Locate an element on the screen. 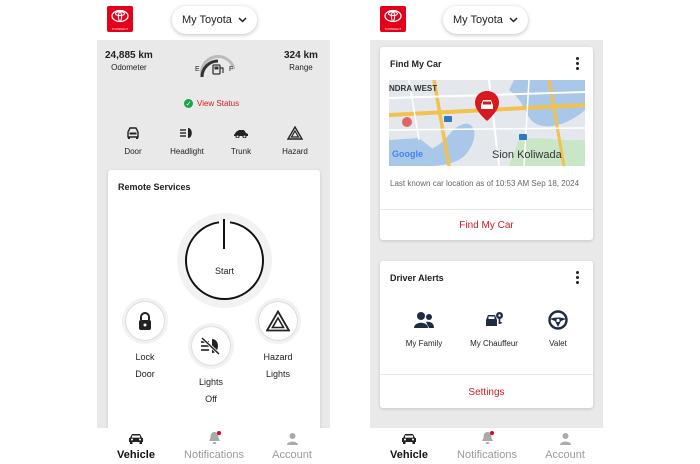 The image size is (700, 464). lock-door-label-line2: Door is located at coordinates (145, 374).